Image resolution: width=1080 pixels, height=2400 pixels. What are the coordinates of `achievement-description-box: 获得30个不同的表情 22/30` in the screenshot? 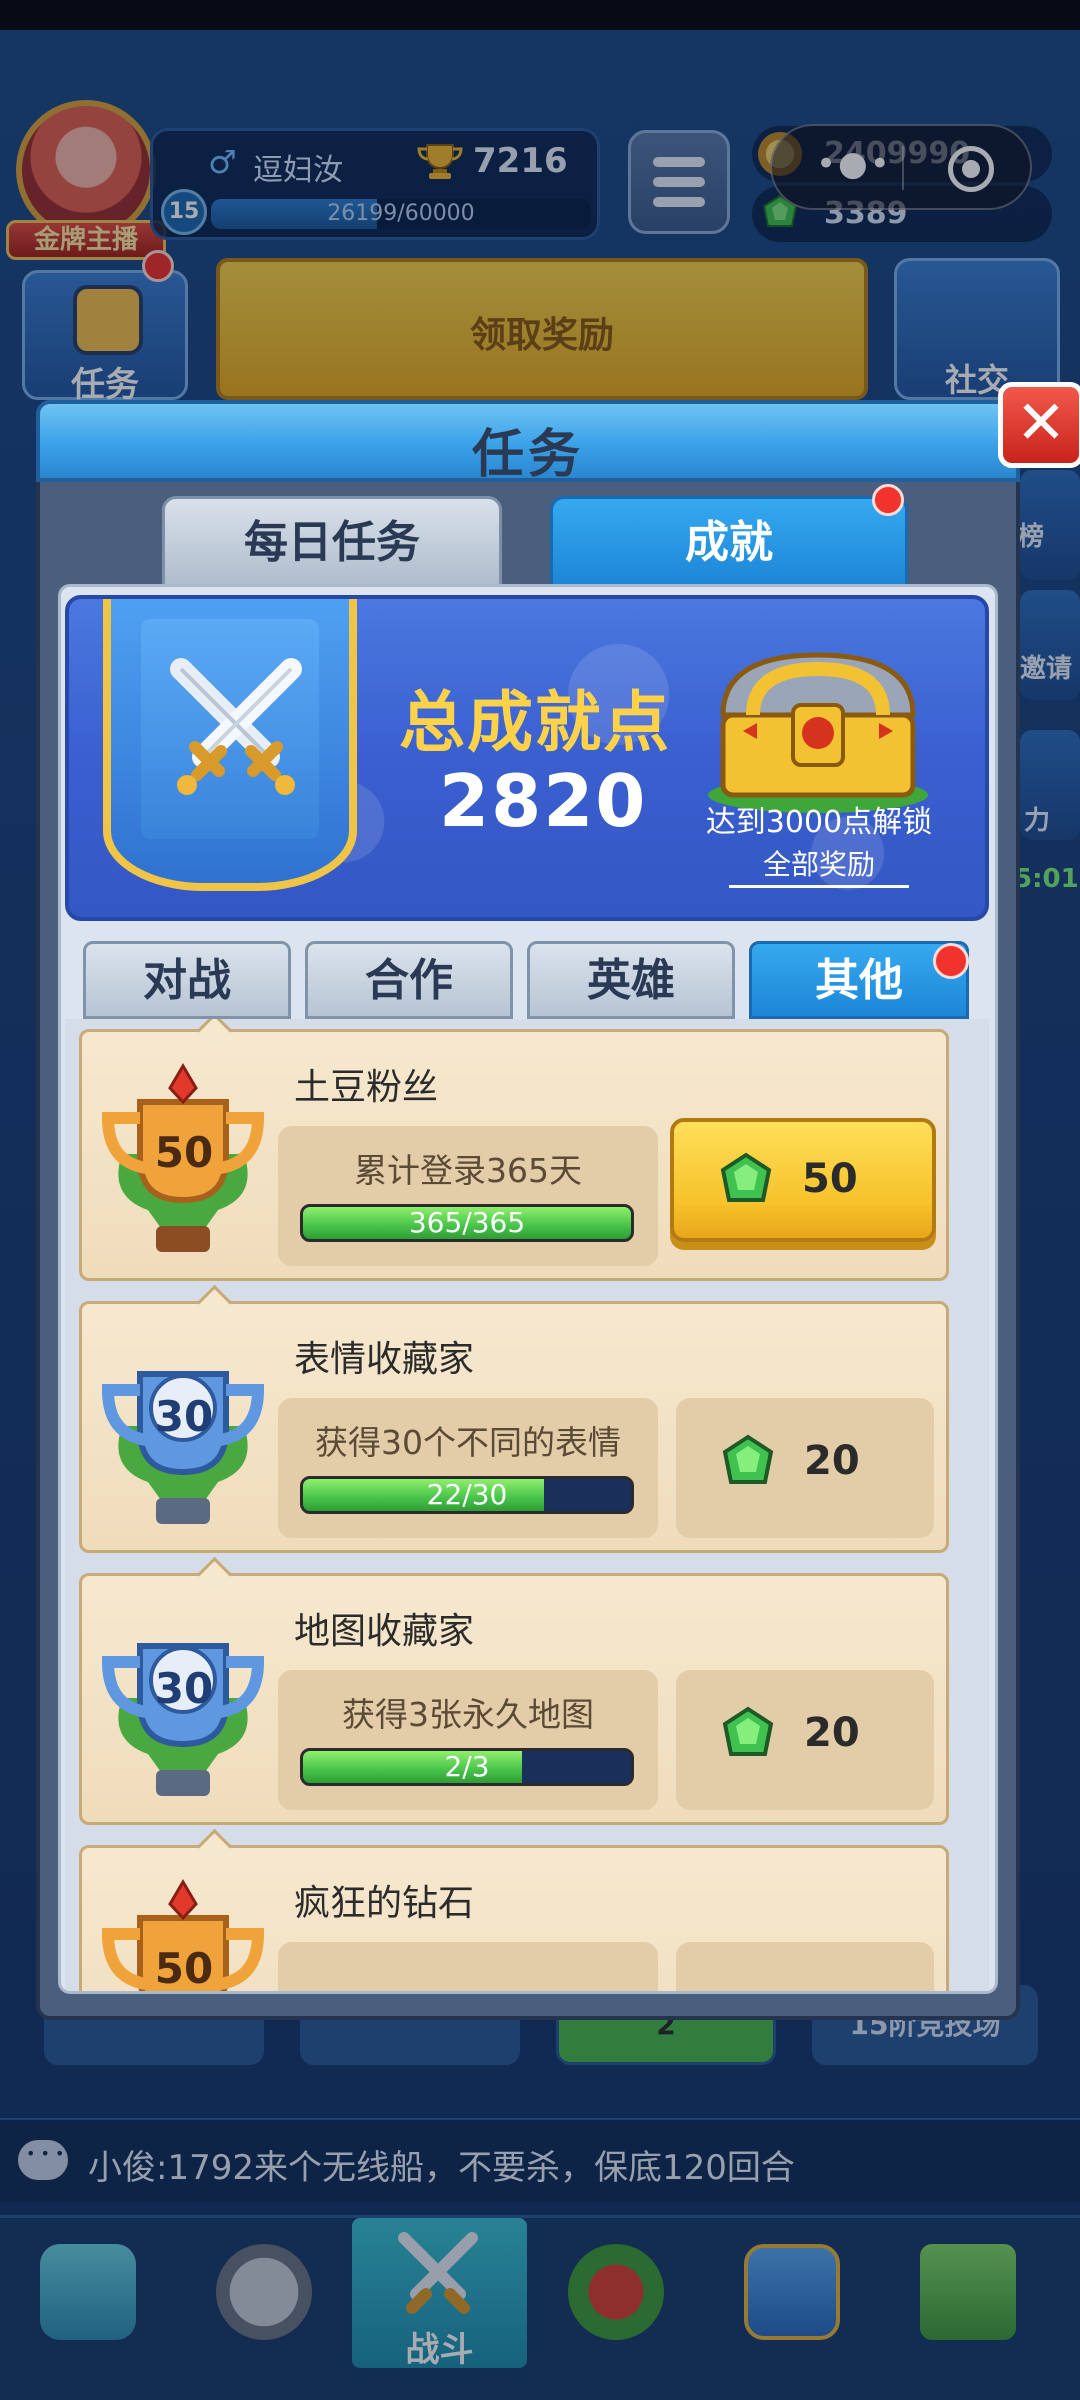 It's located at (468, 1468).